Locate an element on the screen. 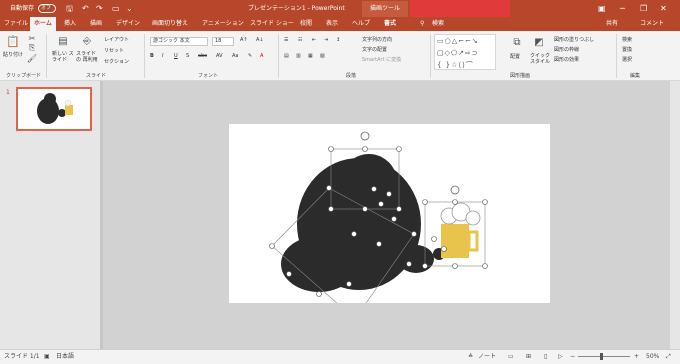 The height and width of the screenshot is (364, 680). font-size-select: 18 is located at coordinates (223, 41).